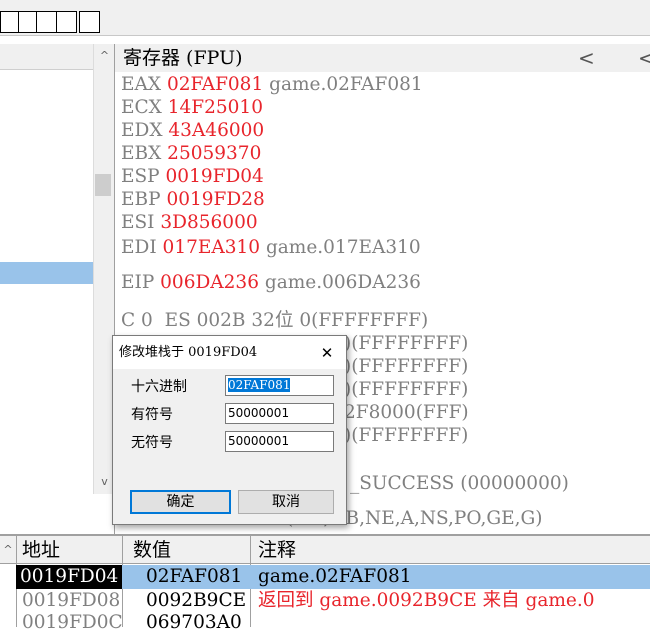 This screenshot has width=650, height=635. What do you see at coordinates (194, 577) in the screenshot?
I see `table-cell-value: 02FAF081` at bounding box center [194, 577].